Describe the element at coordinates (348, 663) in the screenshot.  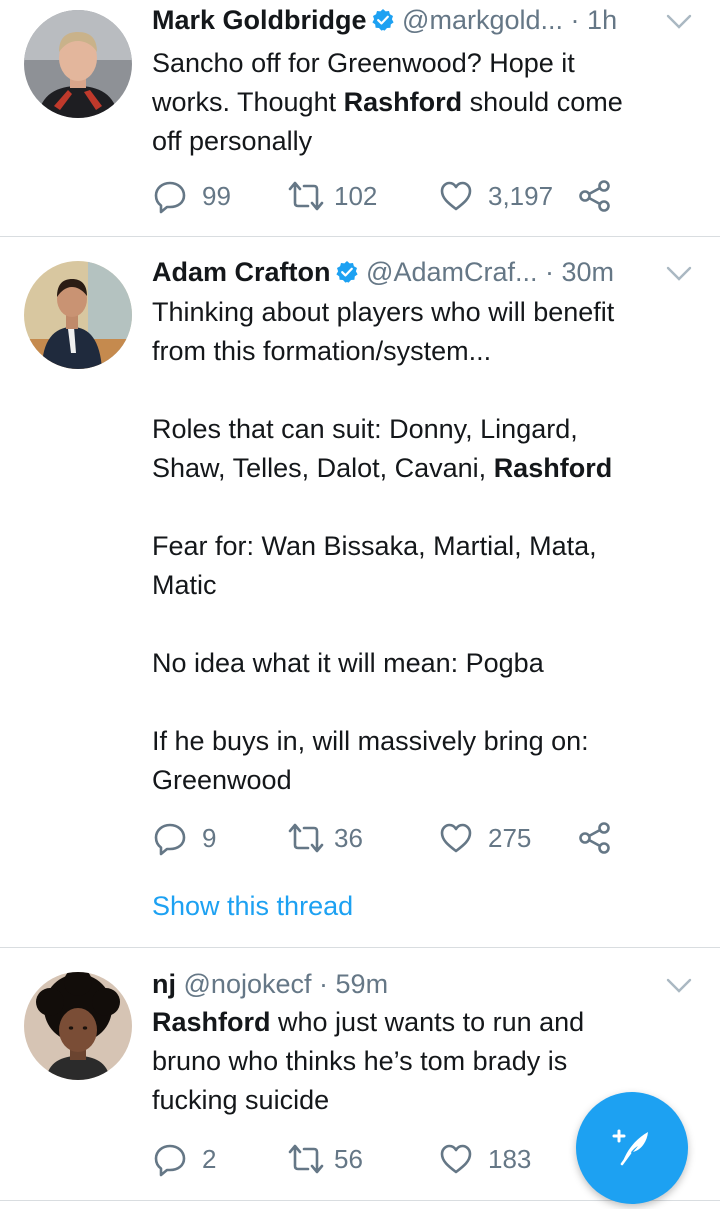
I see `tweet-line: No idea what it will mean: Pogba` at that location.